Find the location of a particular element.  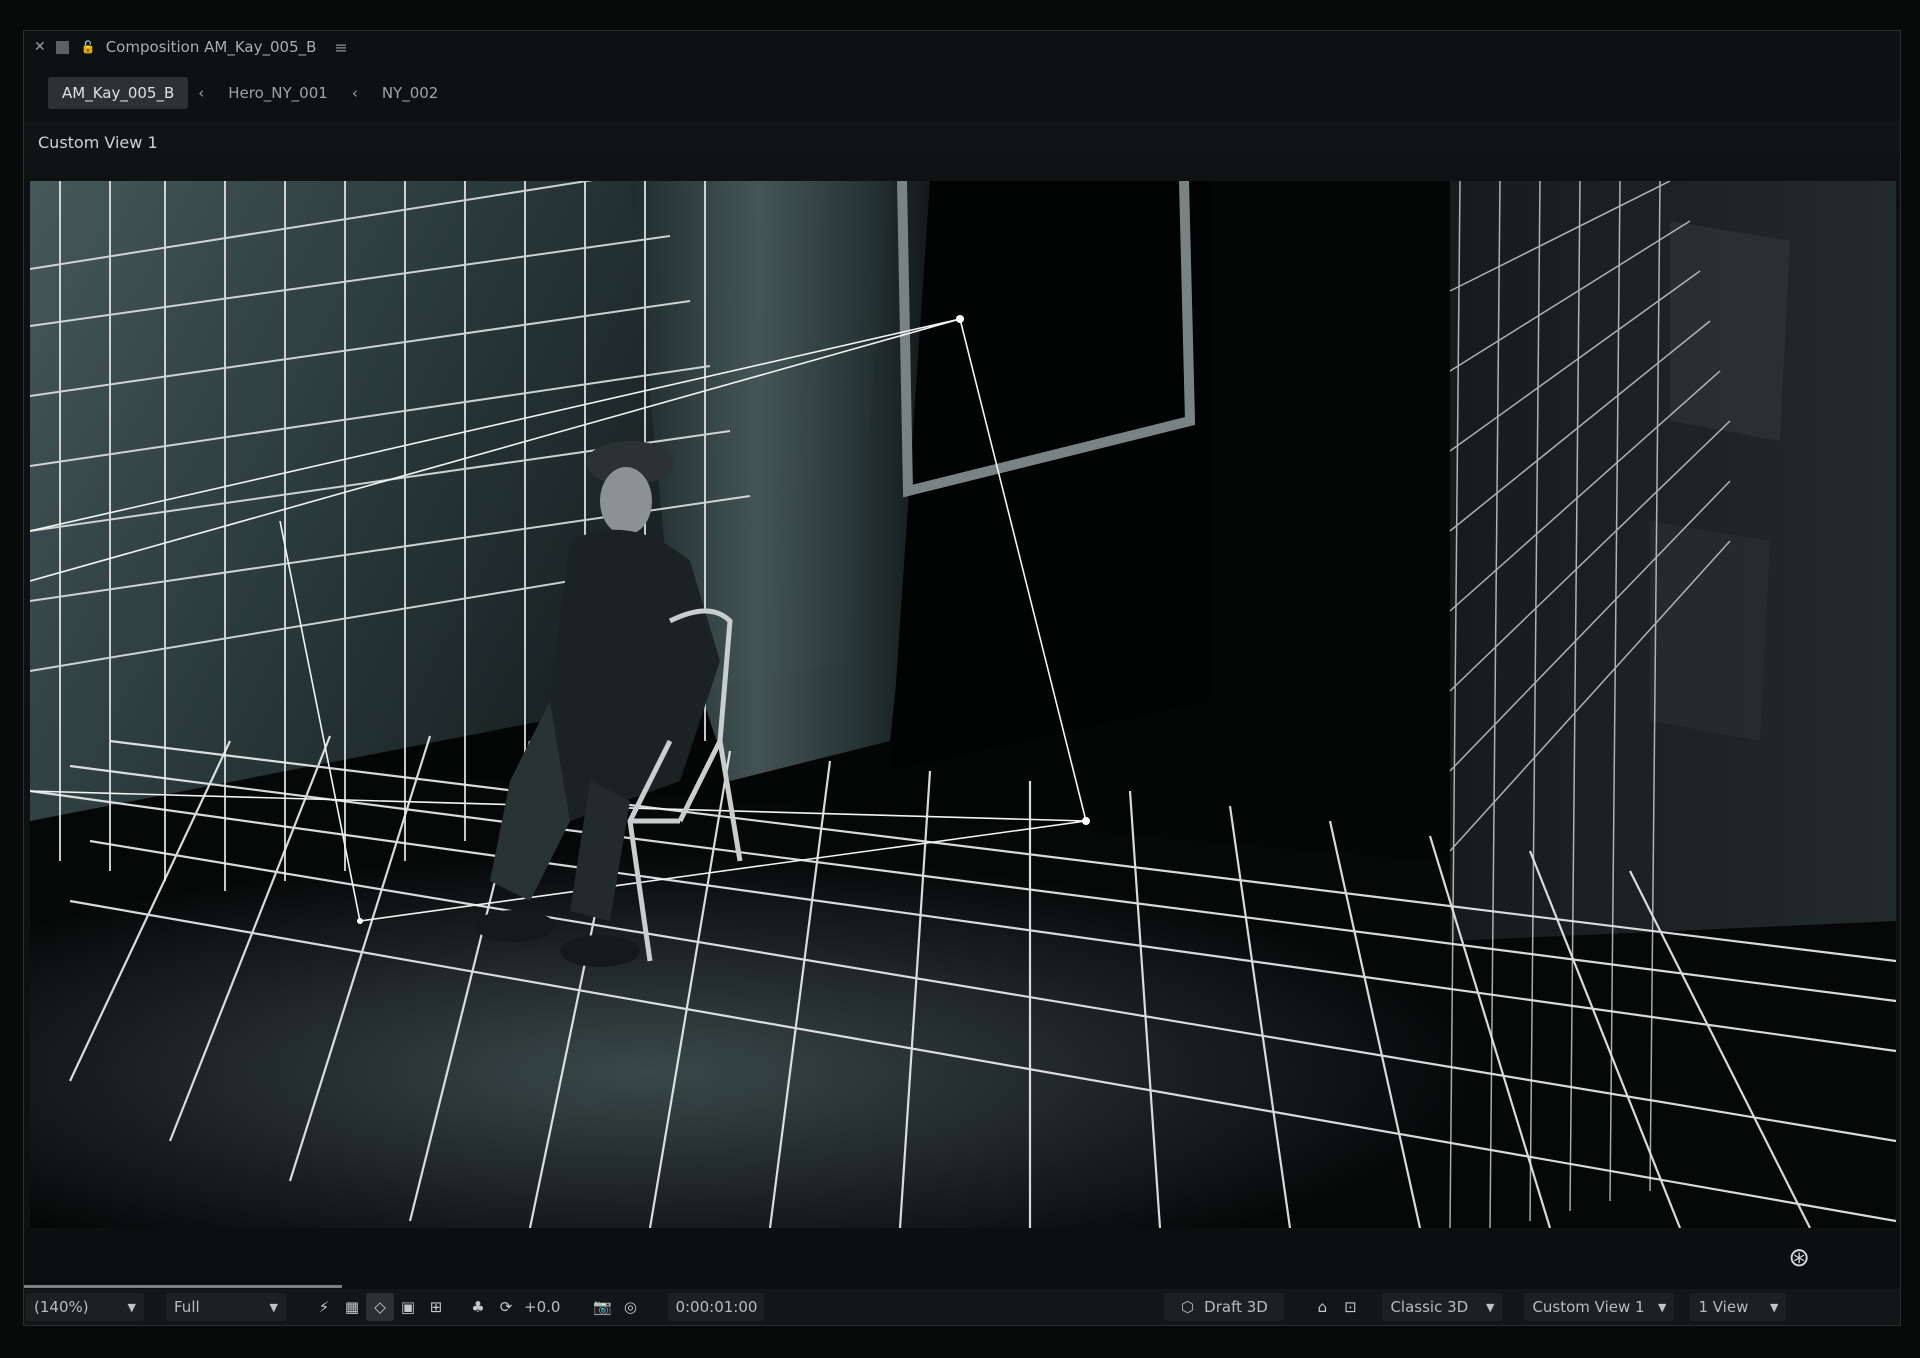

extended-viewer-icon: ⊡ is located at coordinates (1350, 1307).